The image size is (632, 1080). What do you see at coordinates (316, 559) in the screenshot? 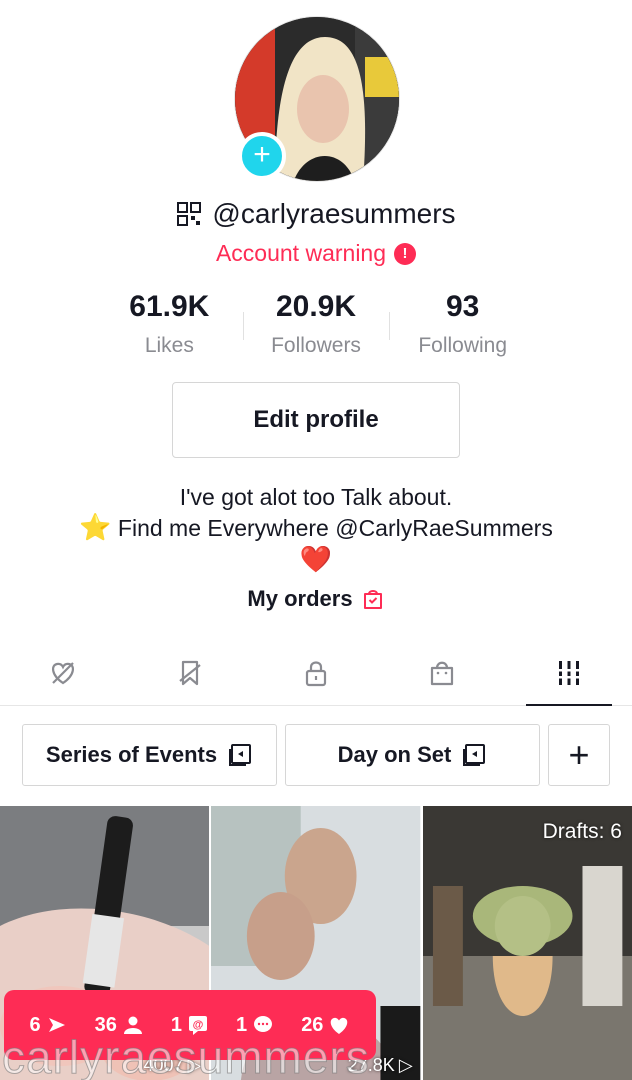
I see `heart-emoji: ❤️` at bounding box center [316, 559].